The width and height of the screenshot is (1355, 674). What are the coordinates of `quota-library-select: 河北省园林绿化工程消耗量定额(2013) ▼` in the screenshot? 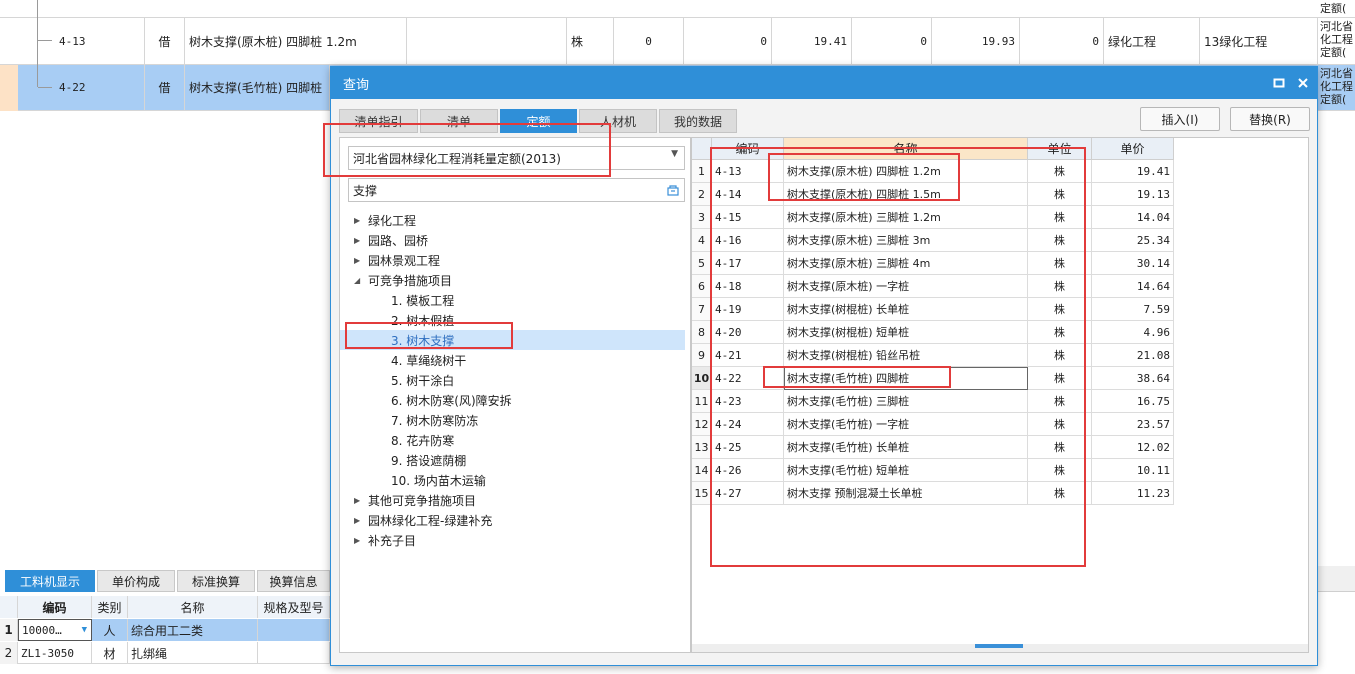 It's located at (516, 158).